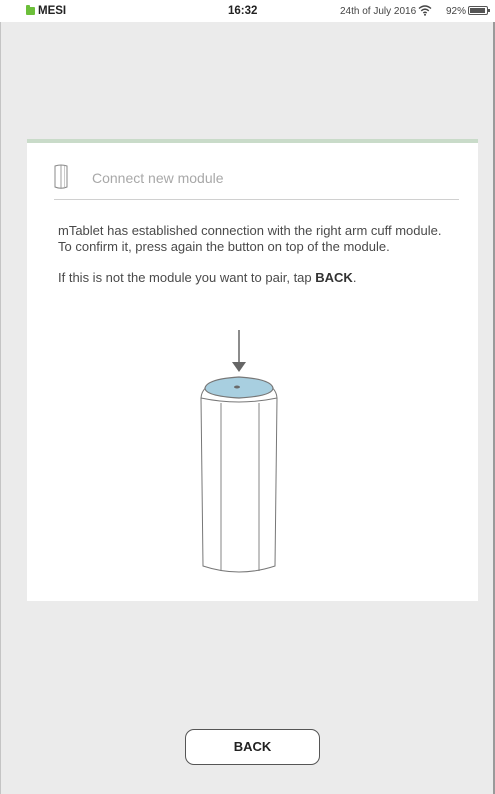 This screenshot has width=495, height=794. I want to click on cuff-module-drawing, so click(239, 474).